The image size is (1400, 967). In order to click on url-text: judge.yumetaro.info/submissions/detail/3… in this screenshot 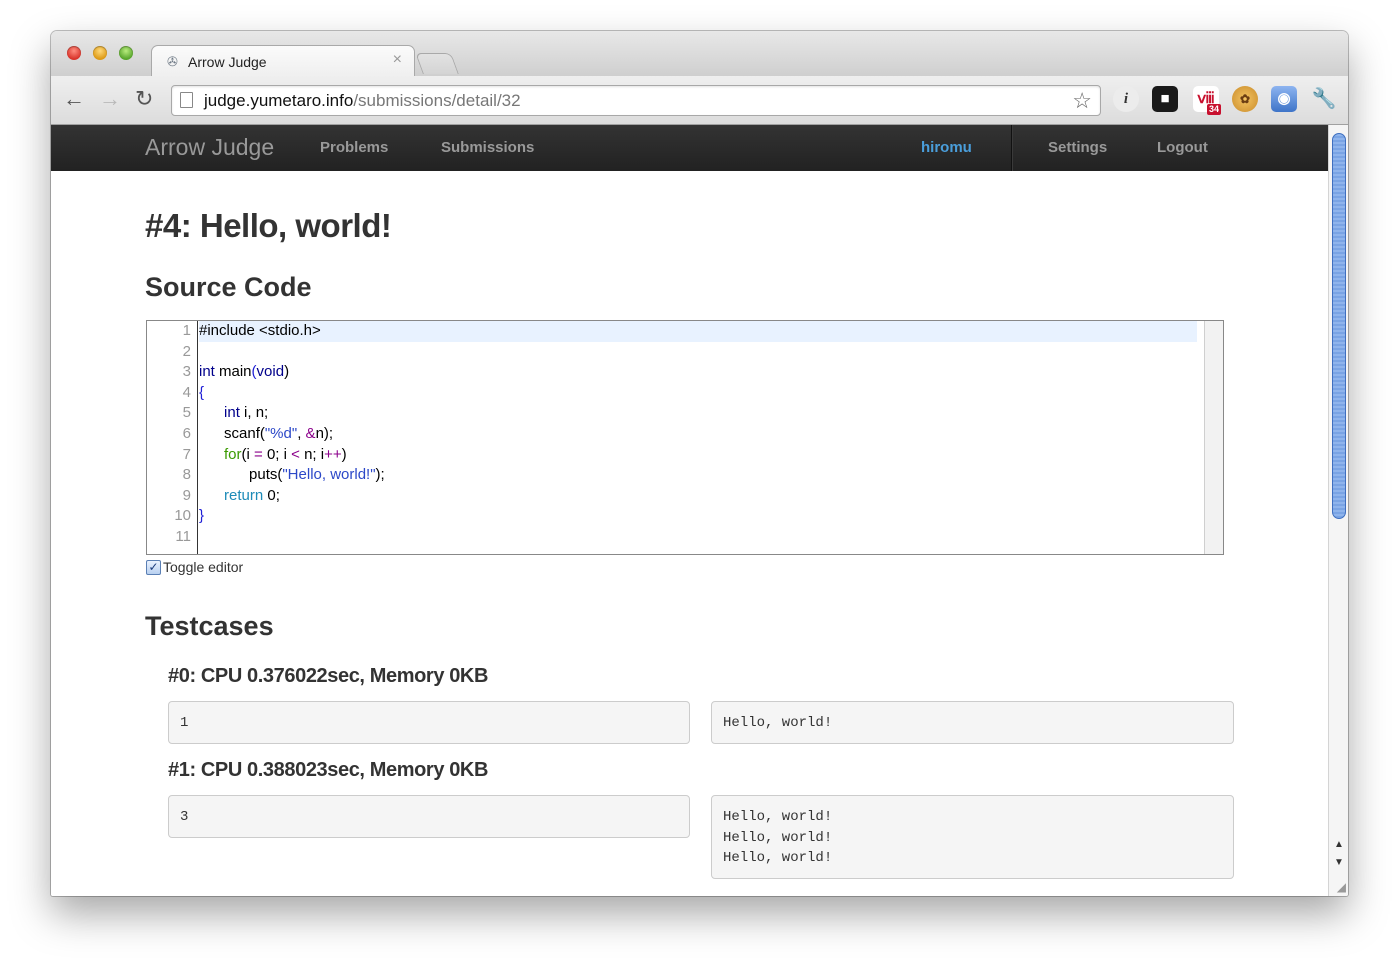, I will do `click(362, 101)`.